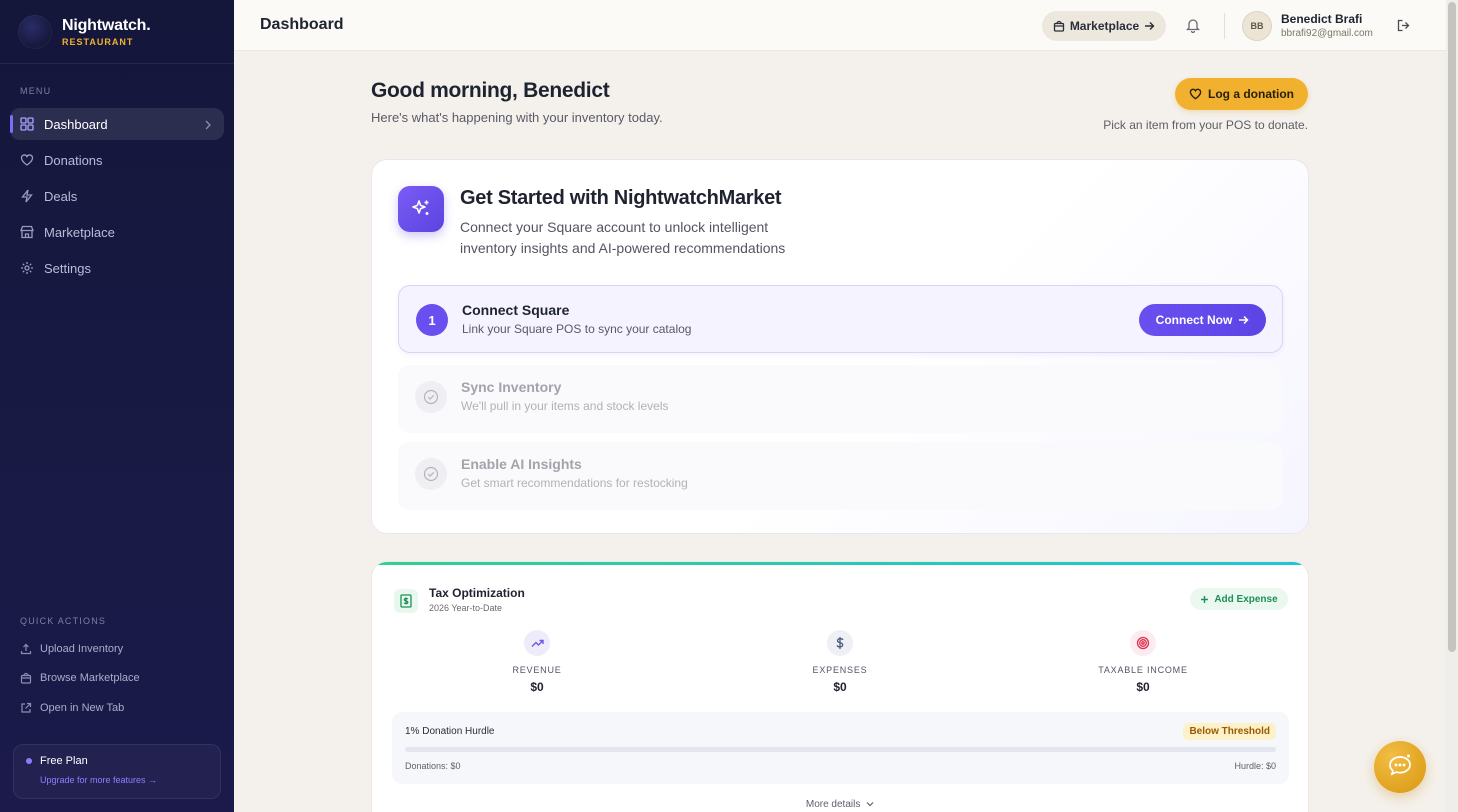 This screenshot has height=812, width=1458. What do you see at coordinates (82, 707) in the screenshot?
I see `quick-action-label: Open in New Tab` at bounding box center [82, 707].